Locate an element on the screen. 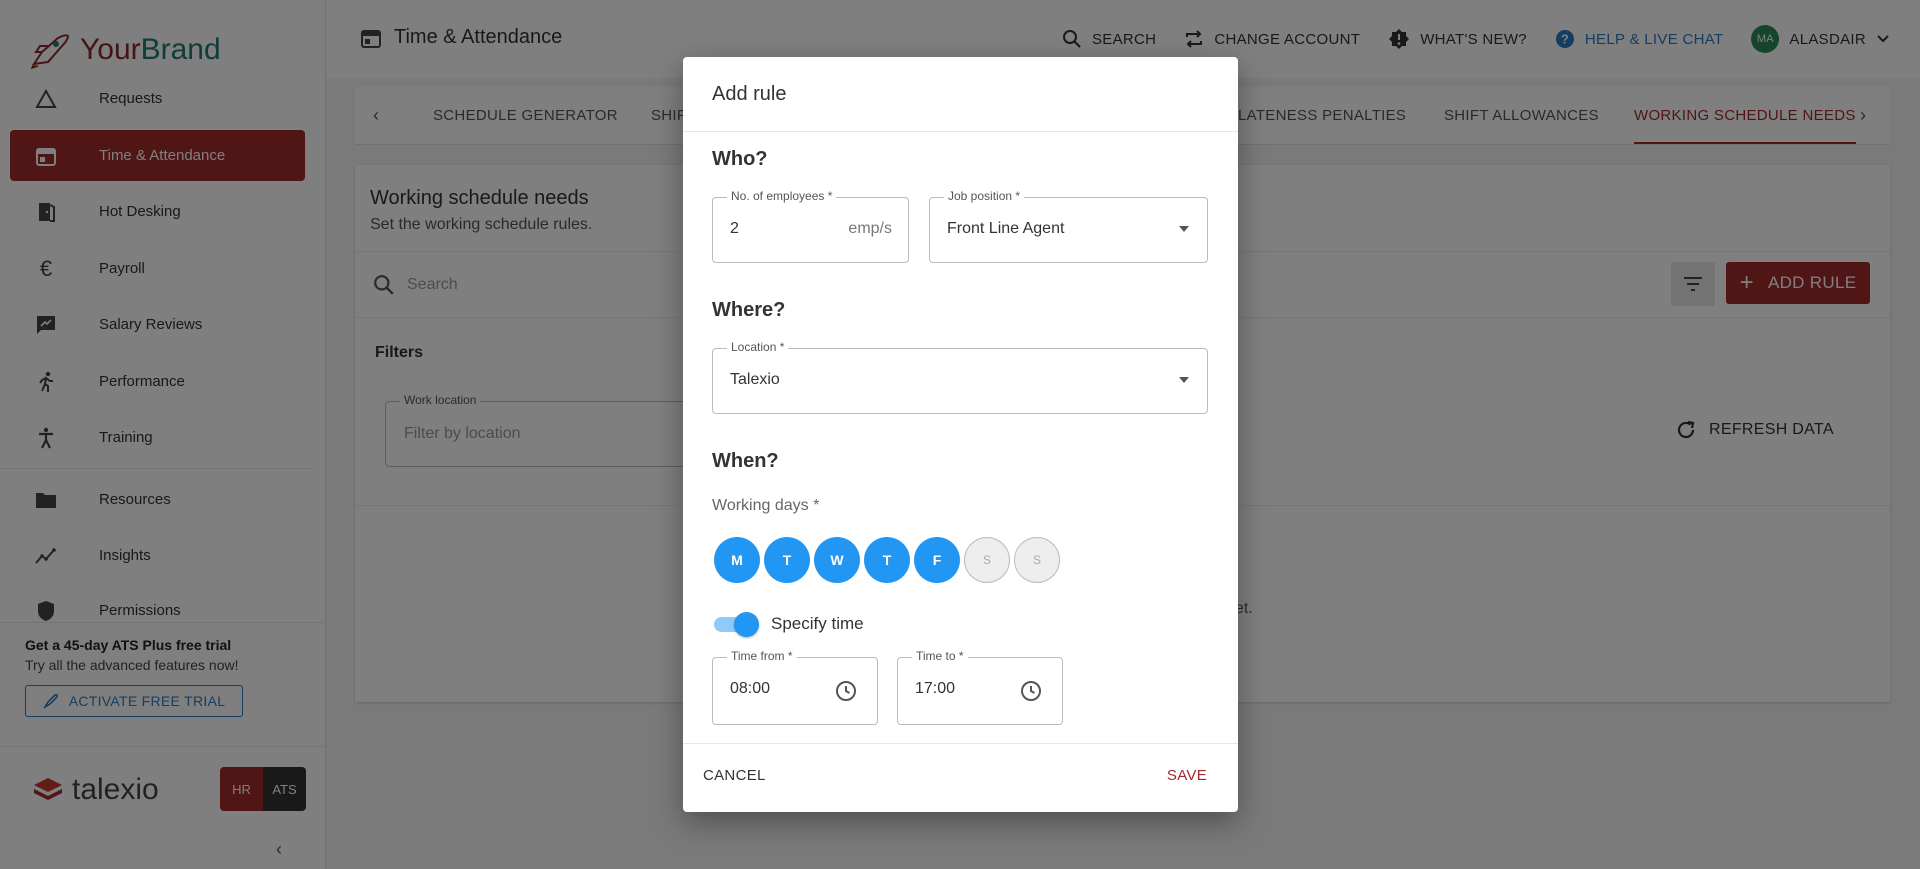  toggle-thumb is located at coordinates (746, 624).